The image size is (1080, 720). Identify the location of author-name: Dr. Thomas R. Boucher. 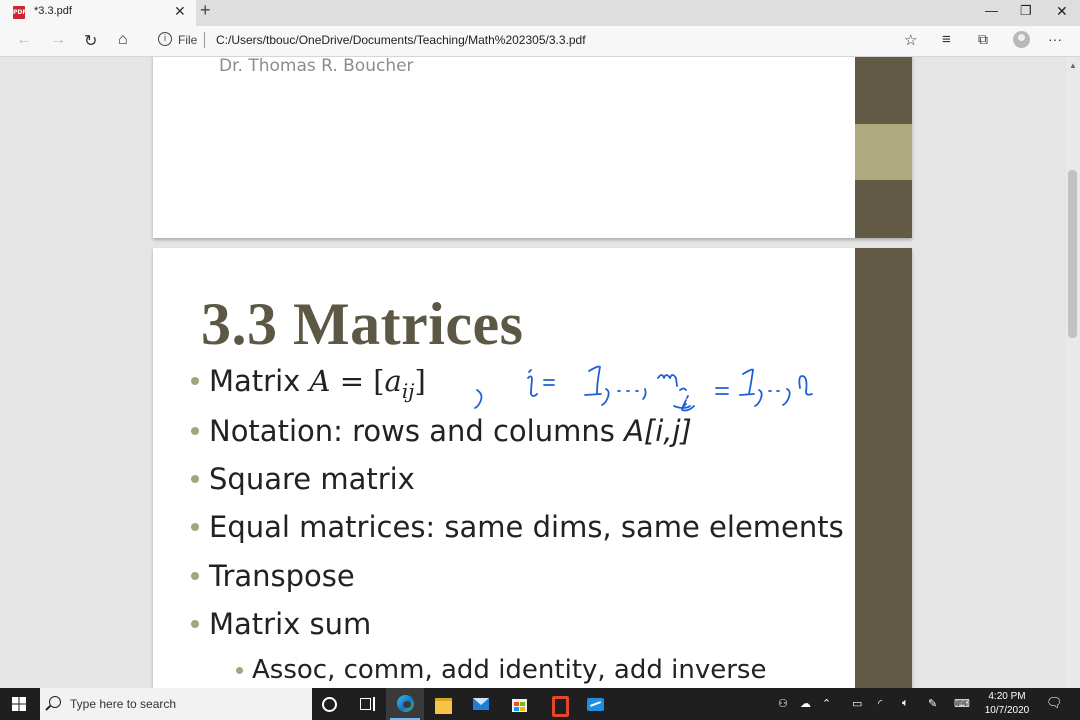
(316, 66).